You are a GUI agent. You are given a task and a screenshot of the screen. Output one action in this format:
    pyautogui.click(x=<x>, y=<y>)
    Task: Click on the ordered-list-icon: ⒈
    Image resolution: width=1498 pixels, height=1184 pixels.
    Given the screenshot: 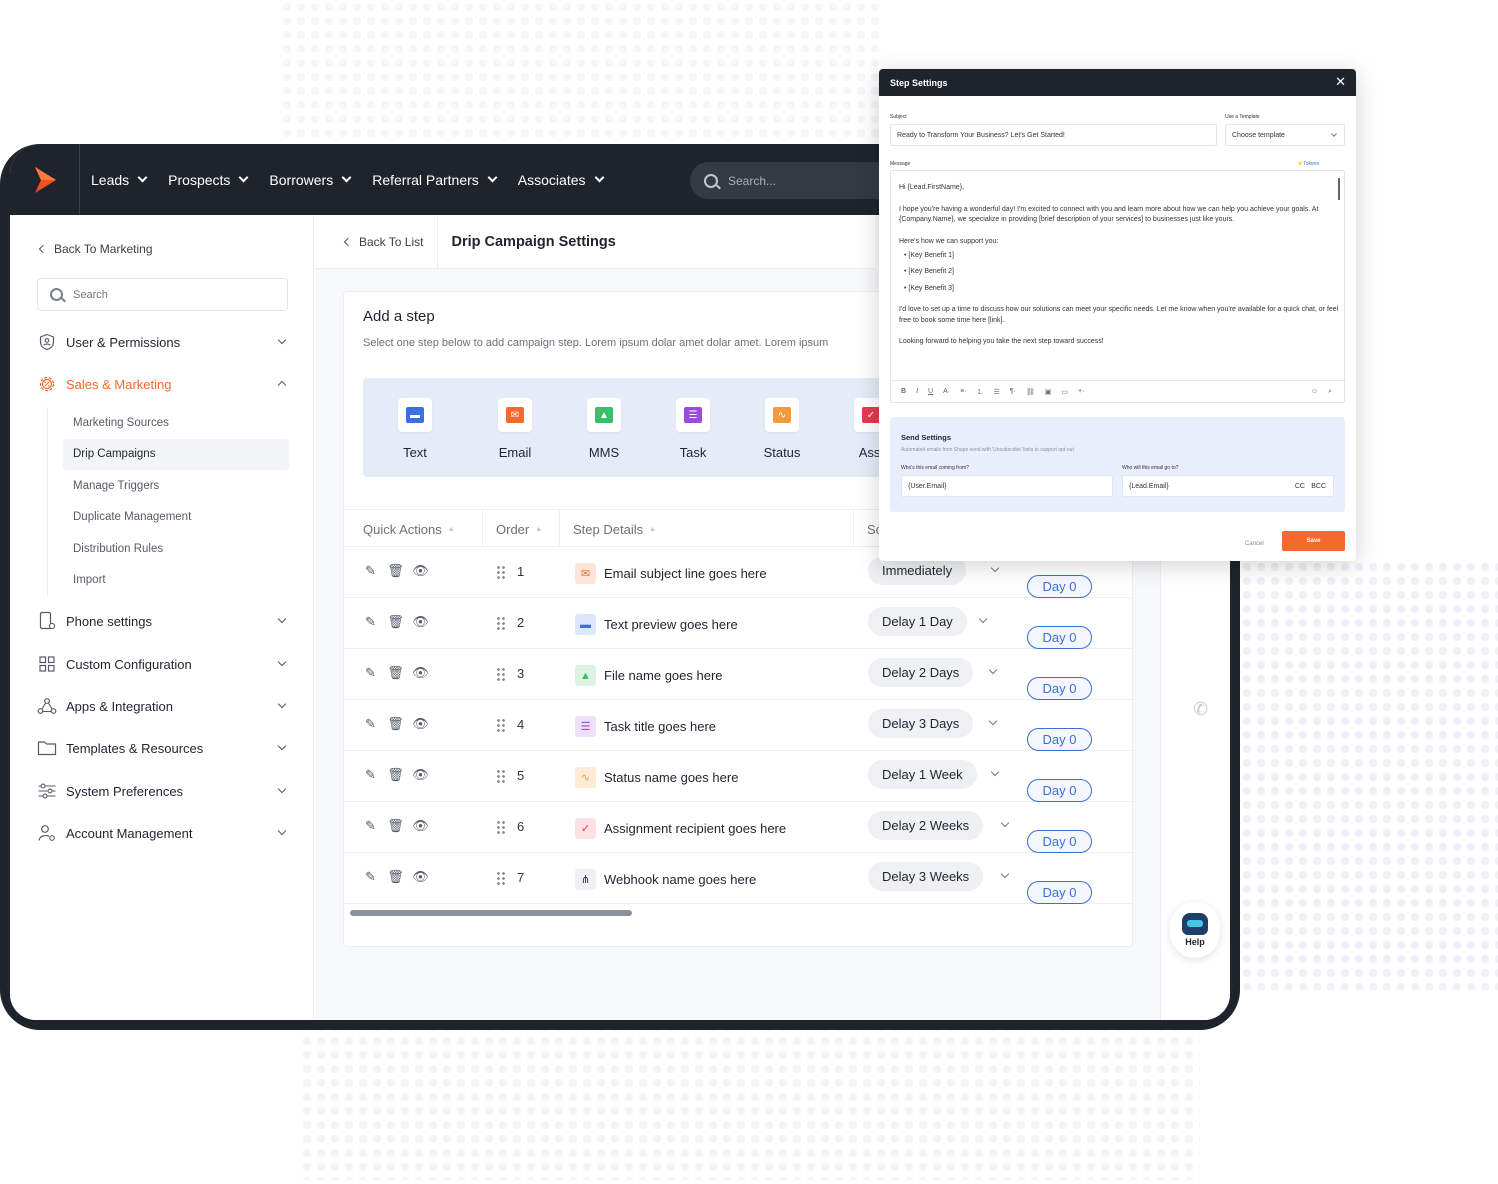 What is the action you would take?
    pyautogui.click(x=980, y=392)
    